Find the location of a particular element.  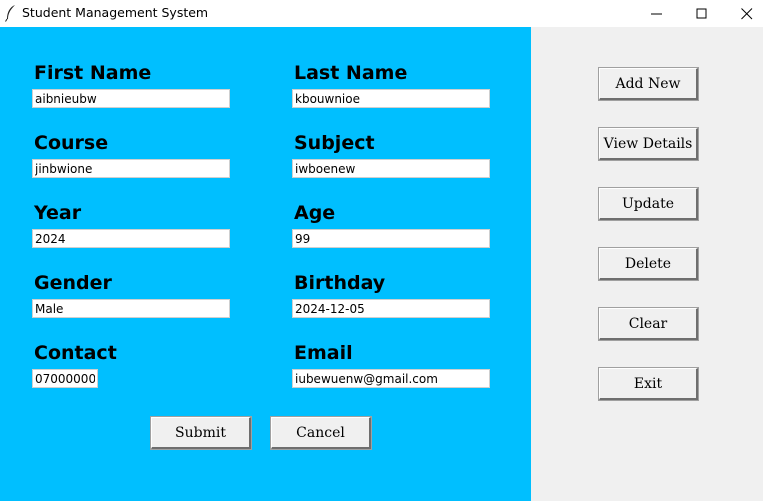

minimize-icon is located at coordinates (656, 14).